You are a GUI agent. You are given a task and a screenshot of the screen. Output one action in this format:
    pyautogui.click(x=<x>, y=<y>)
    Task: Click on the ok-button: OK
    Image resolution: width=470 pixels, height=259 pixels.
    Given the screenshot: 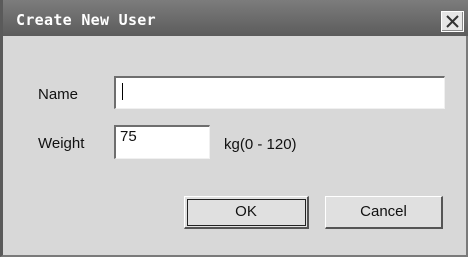 What is the action you would take?
    pyautogui.click(x=246, y=212)
    